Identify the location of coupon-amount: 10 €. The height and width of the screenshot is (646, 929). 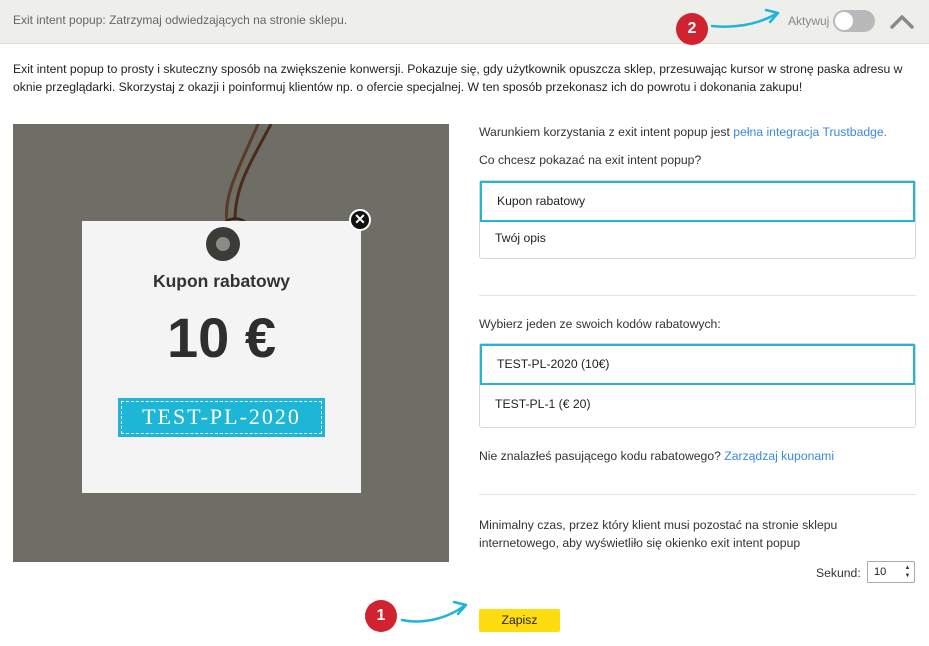
(221, 337).